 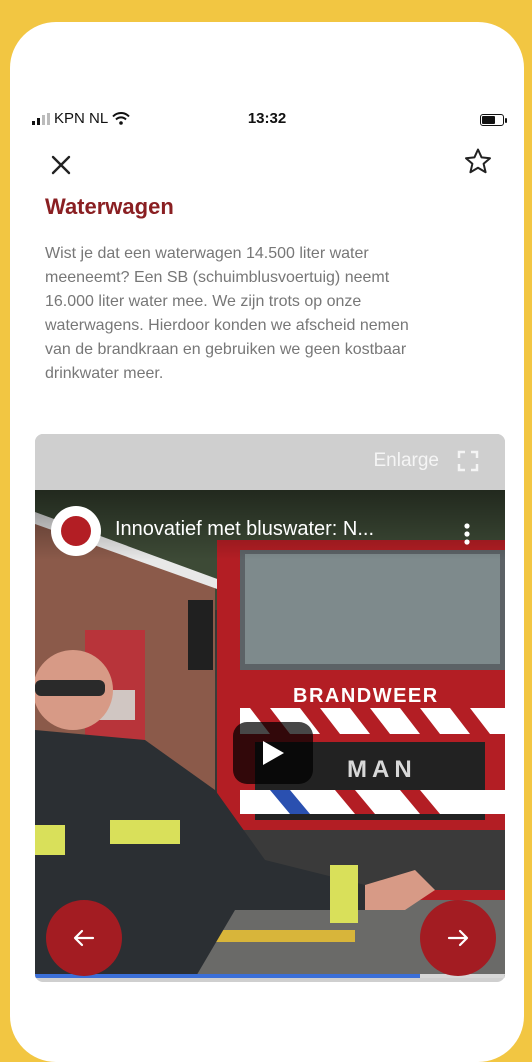 What do you see at coordinates (407, 461) in the screenshot?
I see `enlarge-label: Enlarge` at bounding box center [407, 461].